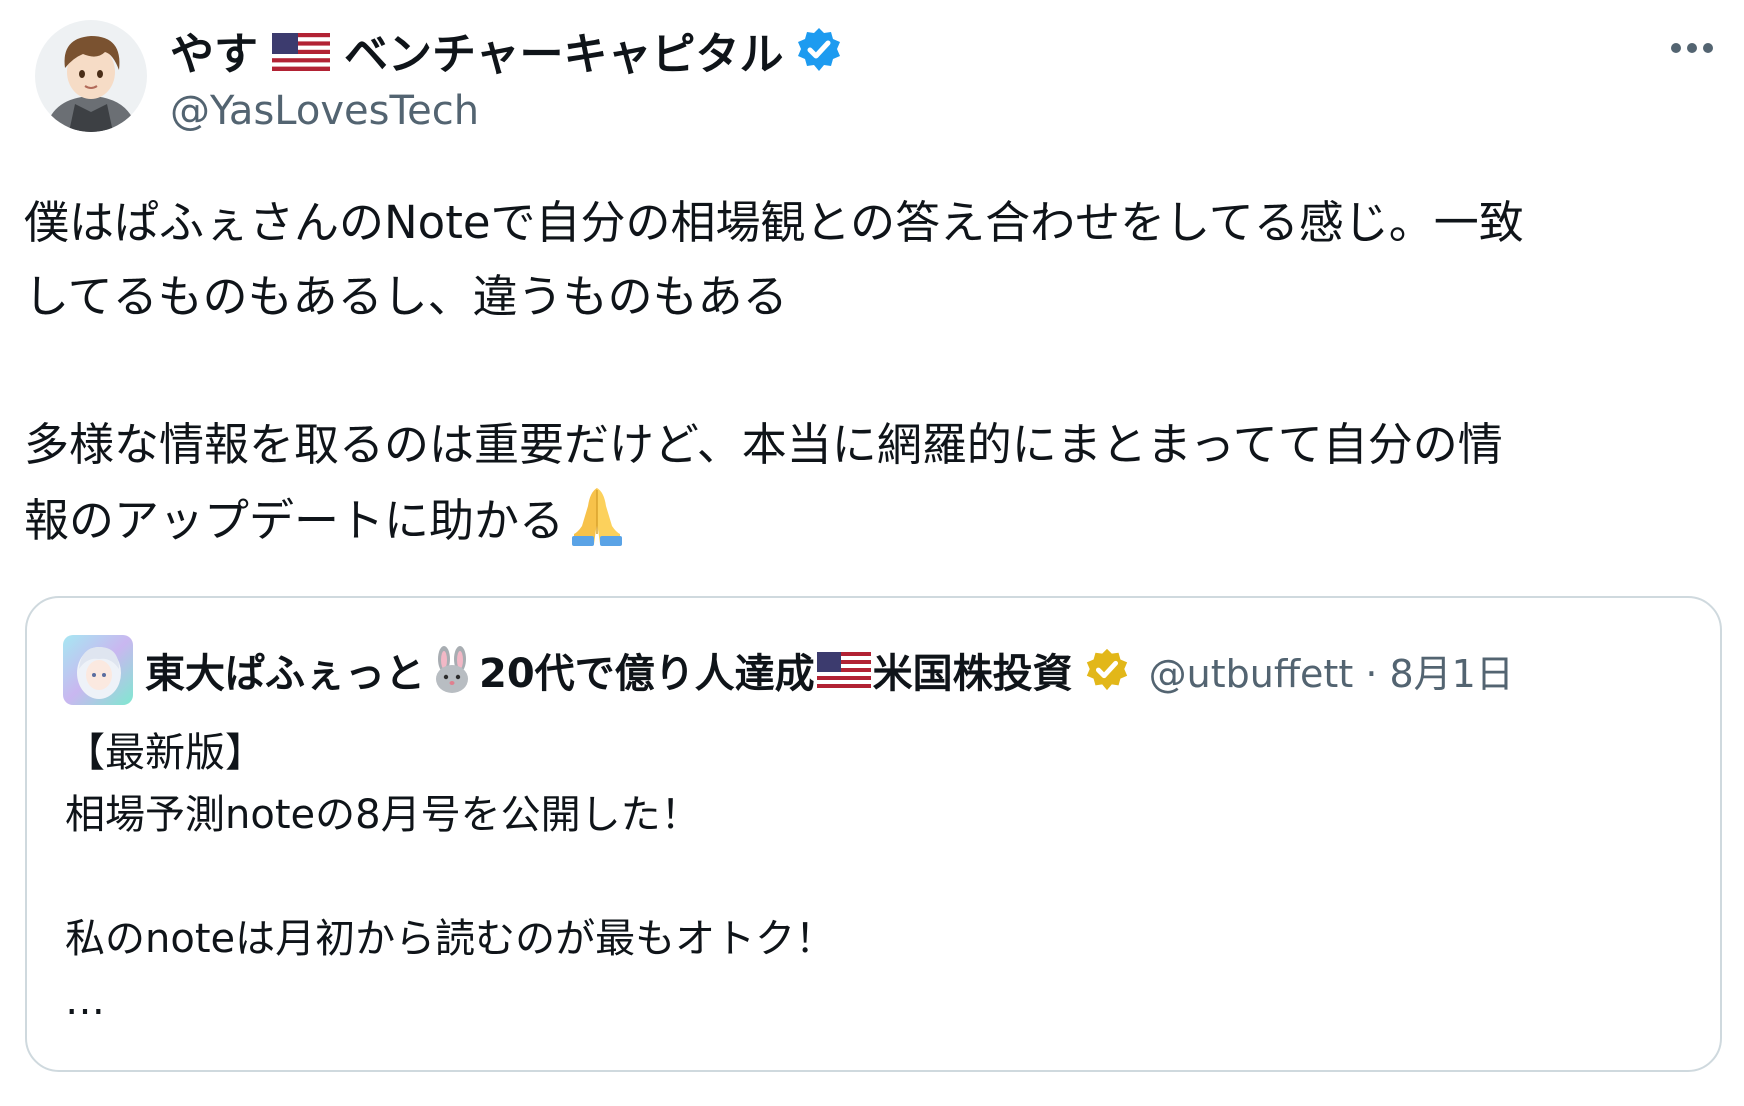  Describe the element at coordinates (876, 520) in the screenshot. I see `tweet-line-last: 報のアップデートに助かる` at that location.